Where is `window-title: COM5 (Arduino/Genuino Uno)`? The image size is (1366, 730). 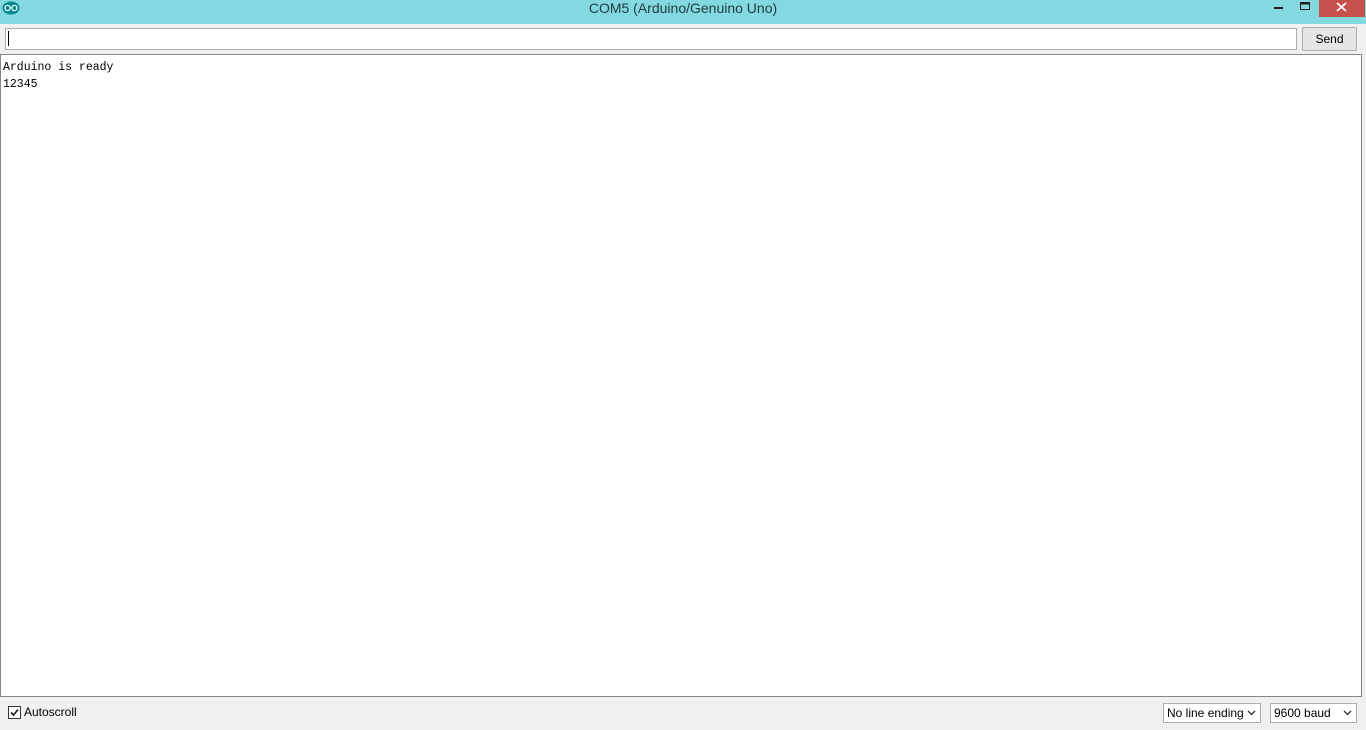
window-title: COM5 (Arduino/Genuino Uno) is located at coordinates (683, 8).